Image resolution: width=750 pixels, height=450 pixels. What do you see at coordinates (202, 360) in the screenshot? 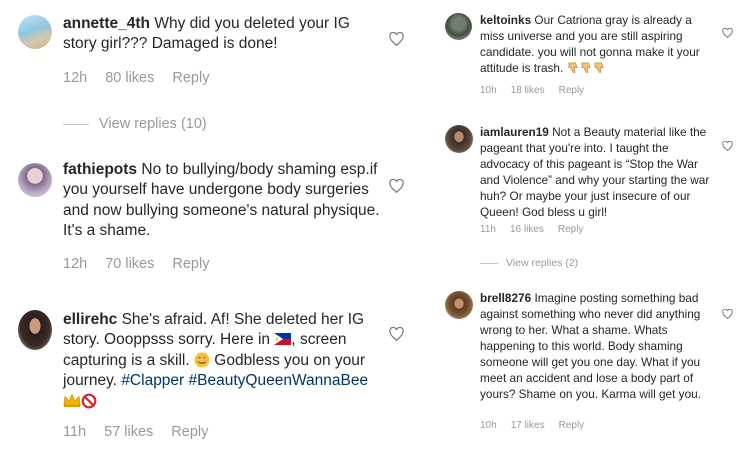
I see `smiling-face-icon` at bounding box center [202, 360].